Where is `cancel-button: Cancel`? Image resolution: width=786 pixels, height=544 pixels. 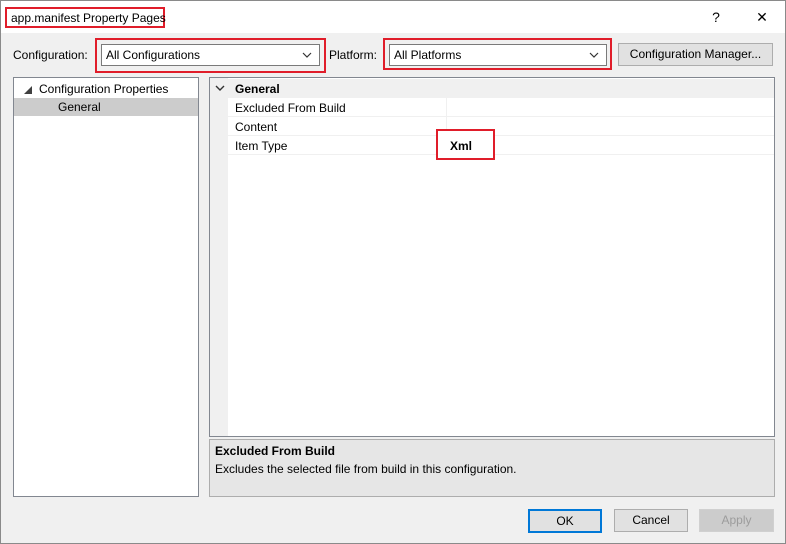 cancel-button: Cancel is located at coordinates (651, 520).